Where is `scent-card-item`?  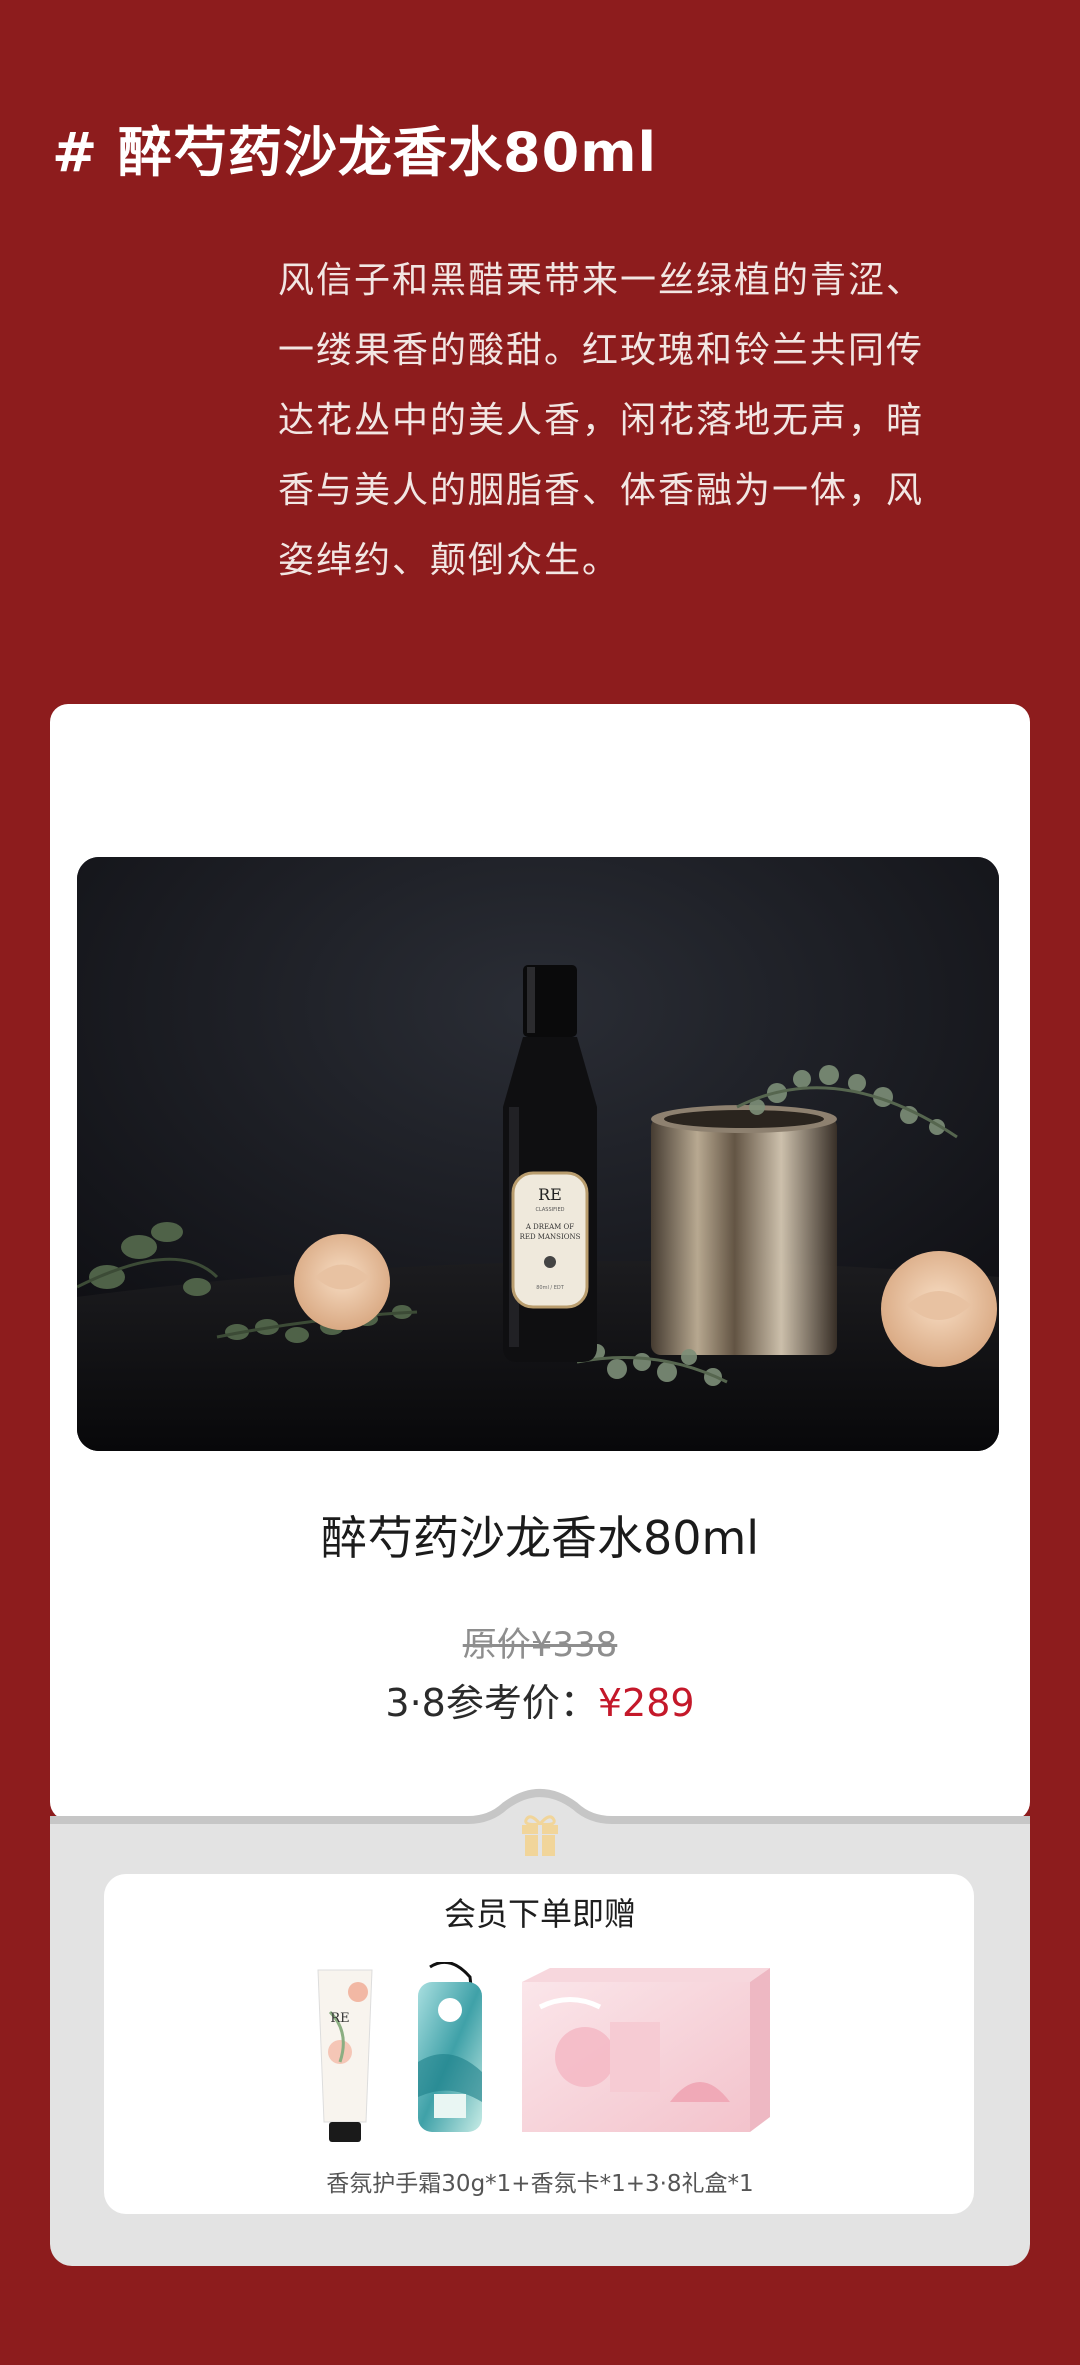
scent-card-item is located at coordinates (450, 2047).